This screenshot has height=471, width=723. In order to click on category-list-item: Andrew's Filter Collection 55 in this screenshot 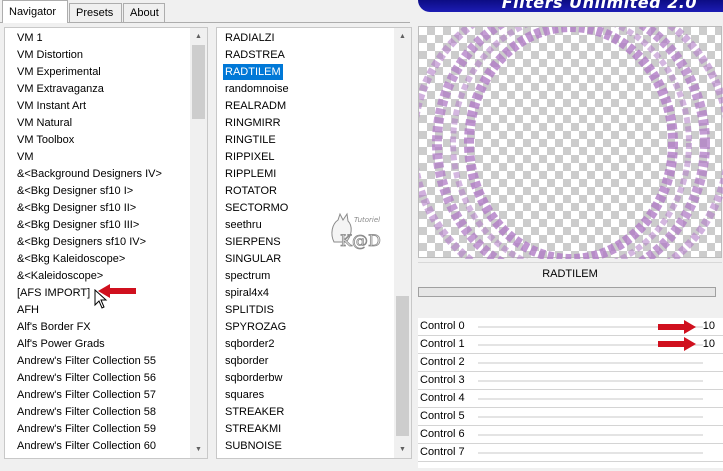, I will do `click(86, 361)`.